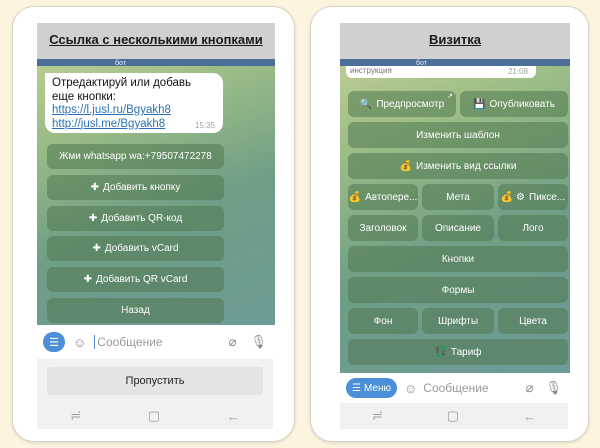  Describe the element at coordinates (142, 187) in the screenshot. I see `button-label: Добавить кнопку` at that location.